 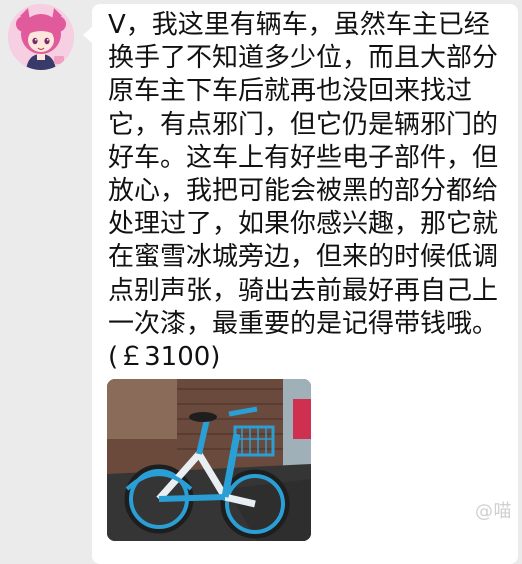 I want to click on sender-avatar, so click(x=41, y=37).